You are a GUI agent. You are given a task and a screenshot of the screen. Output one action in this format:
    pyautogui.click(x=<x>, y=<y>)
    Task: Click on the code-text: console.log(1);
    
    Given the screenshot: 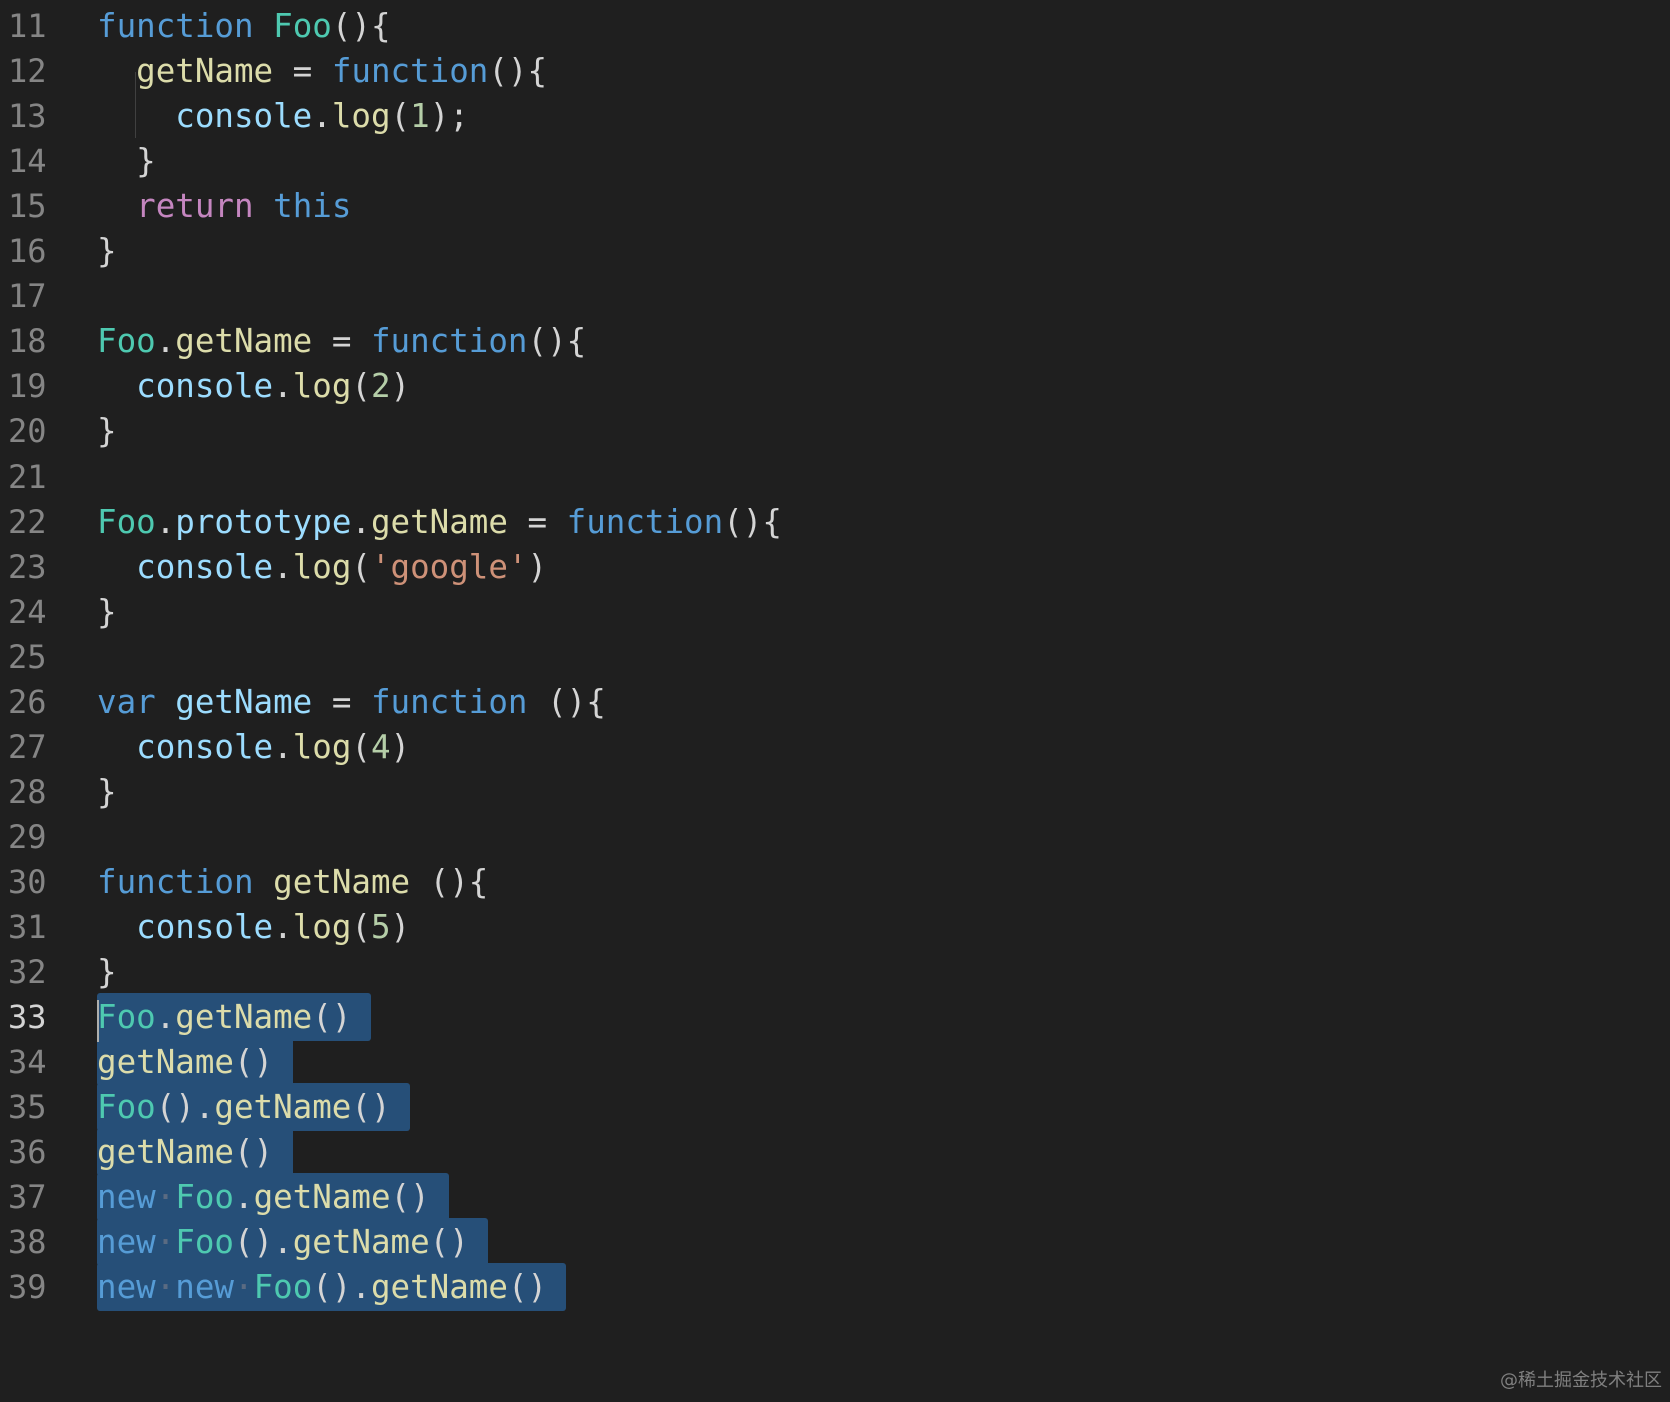 What is the action you would take?
    pyautogui.click(x=283, y=116)
    